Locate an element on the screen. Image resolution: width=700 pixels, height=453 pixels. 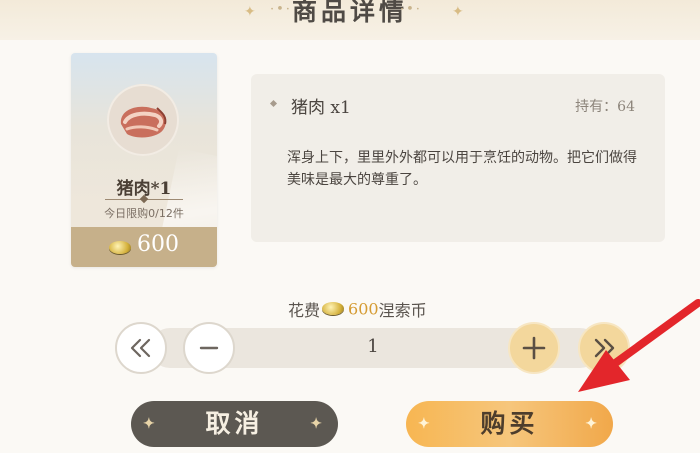
buy-button: ✦ 购买 ✦ is located at coordinates (509, 424).